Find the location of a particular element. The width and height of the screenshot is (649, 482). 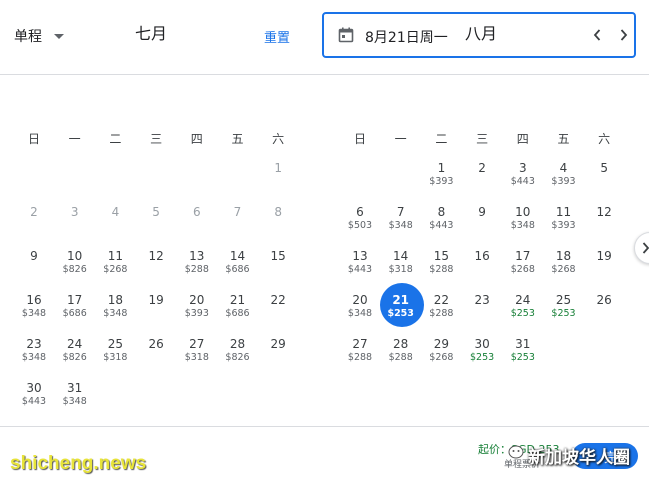

day-cell: 20 $348 is located at coordinates (360, 313).